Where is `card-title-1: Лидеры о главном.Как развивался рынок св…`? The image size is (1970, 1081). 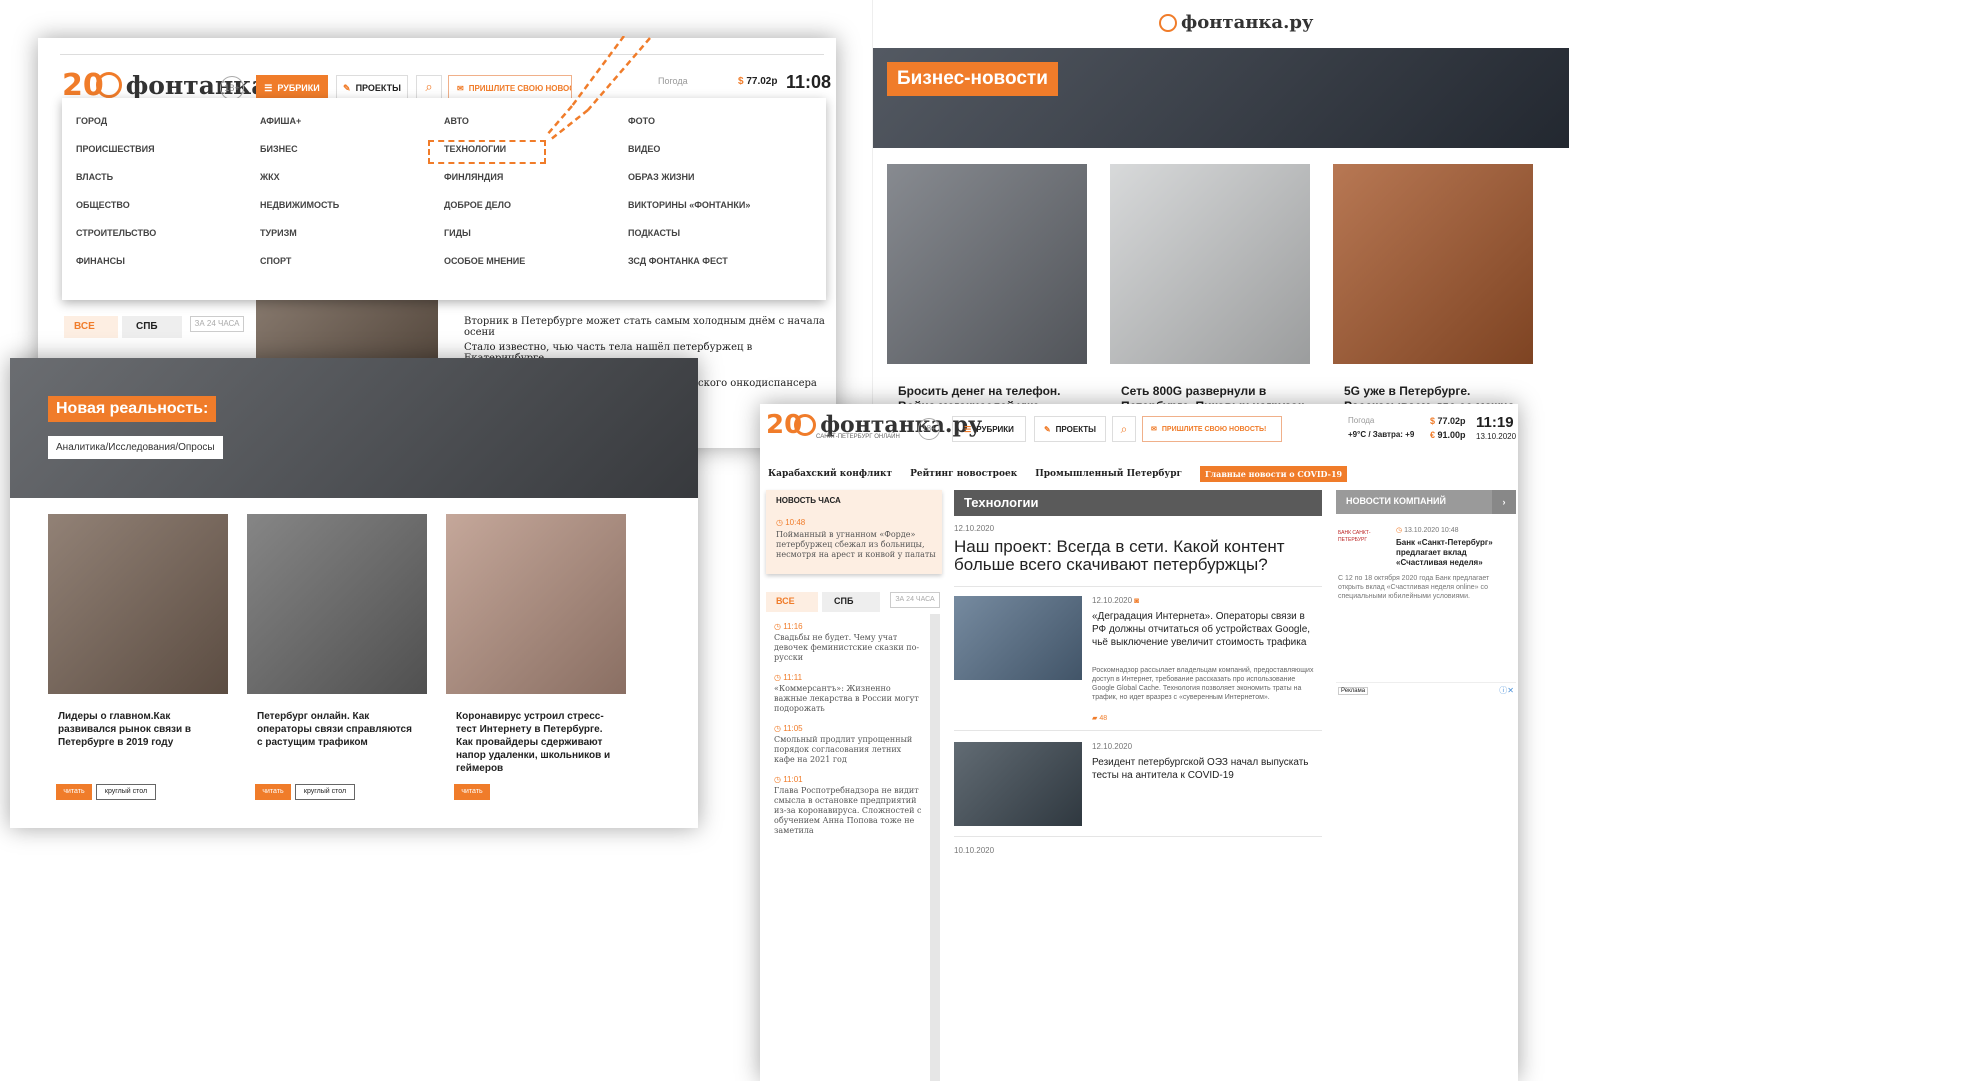 card-title-1: Лидеры о главном.Как развивался рынок св… is located at coordinates (138, 729).